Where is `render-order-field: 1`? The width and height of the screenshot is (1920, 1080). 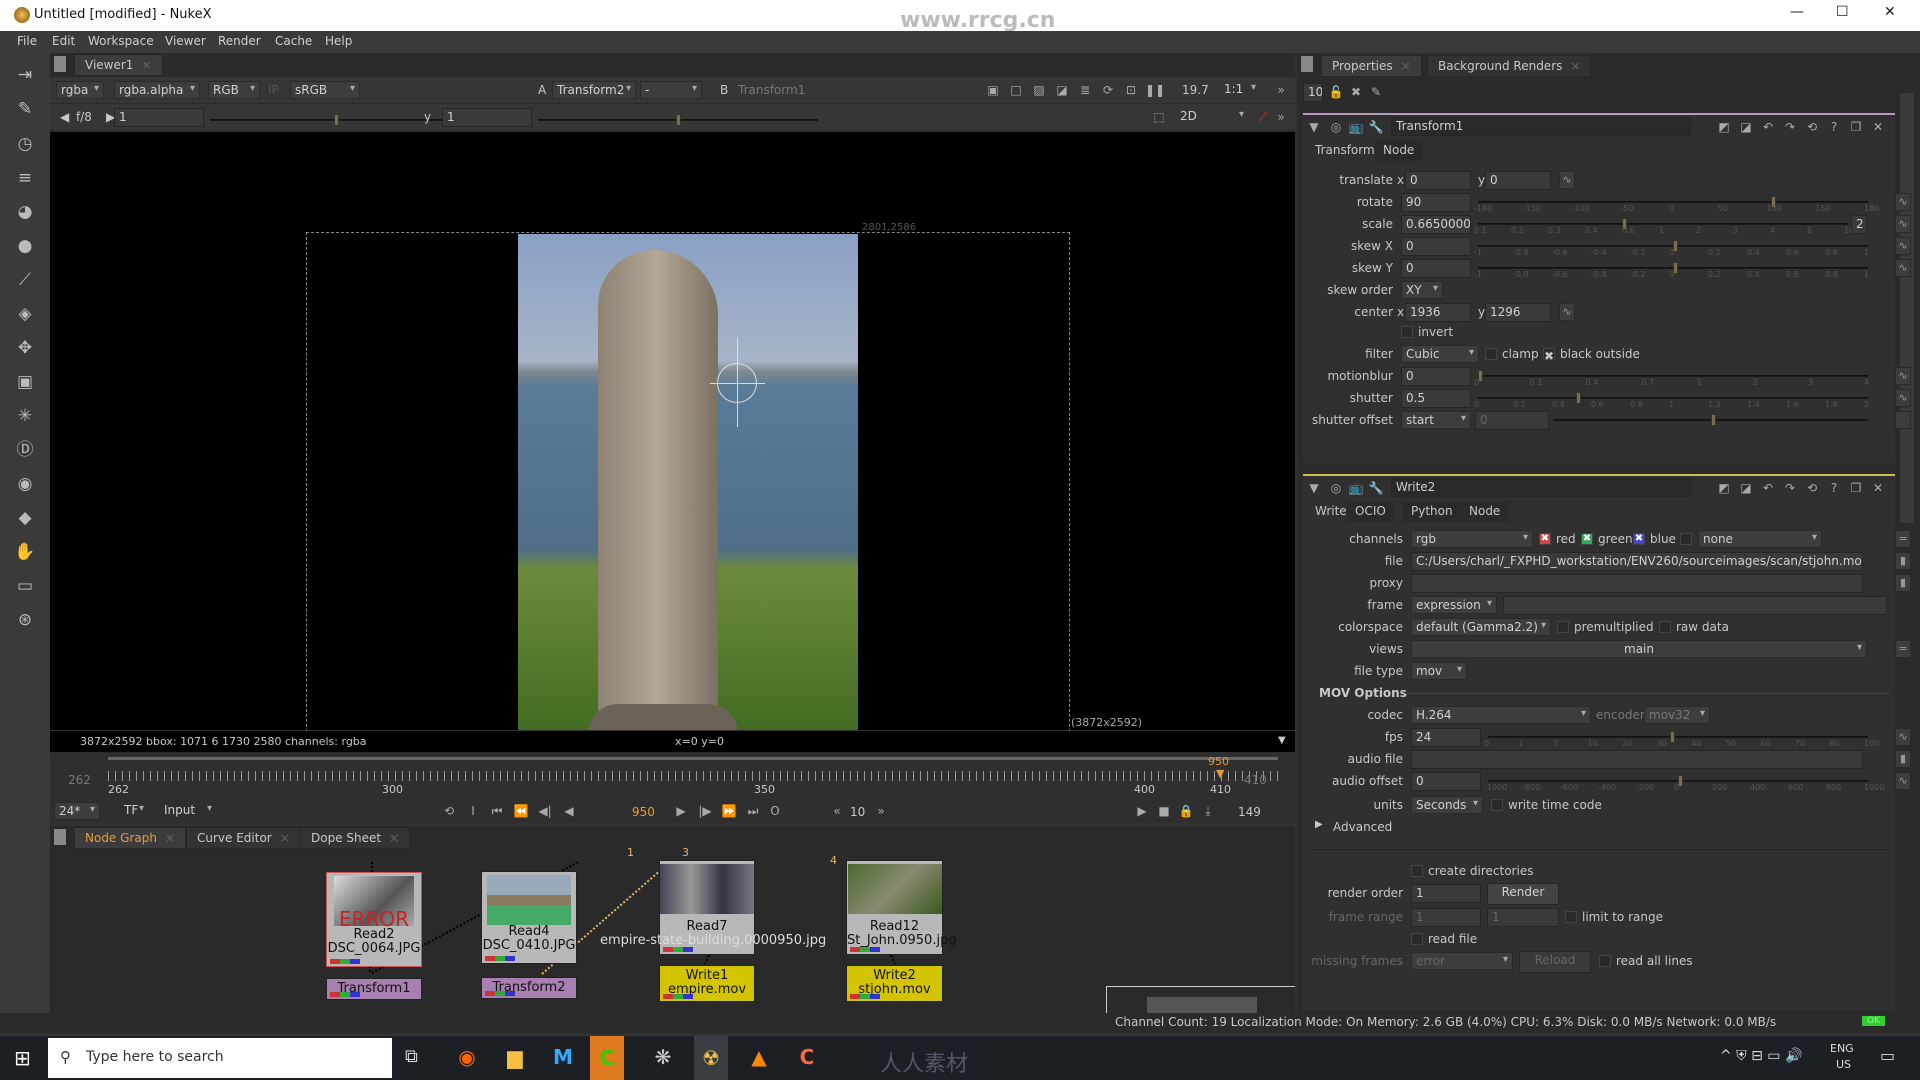
render-order-field: 1 is located at coordinates (1446, 893).